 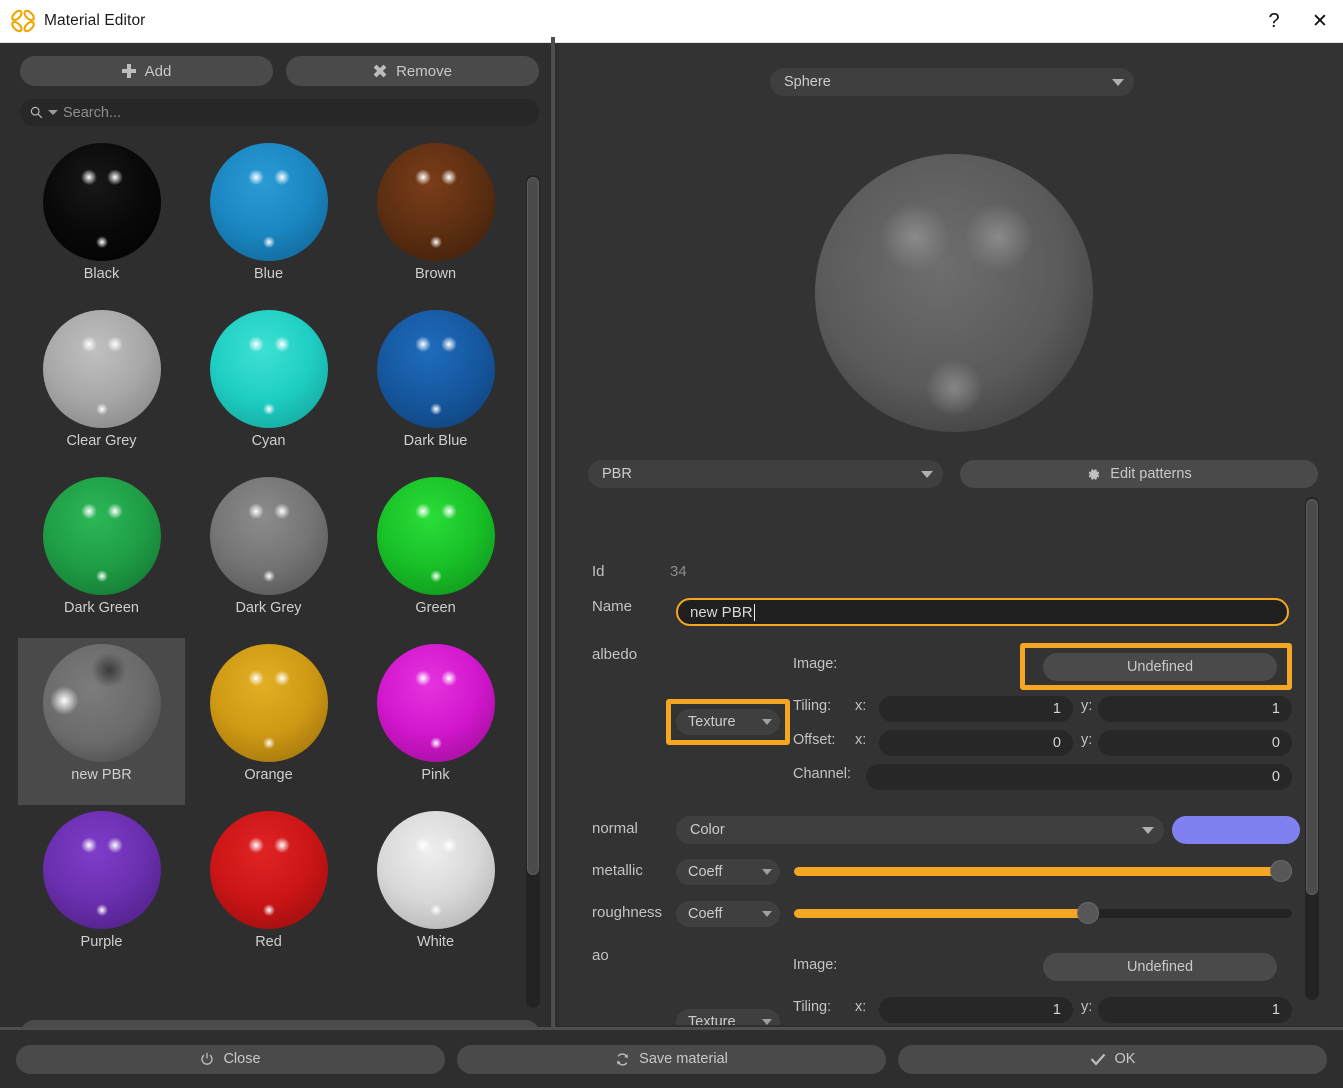 I want to click on material-item: White, so click(x=435, y=888).